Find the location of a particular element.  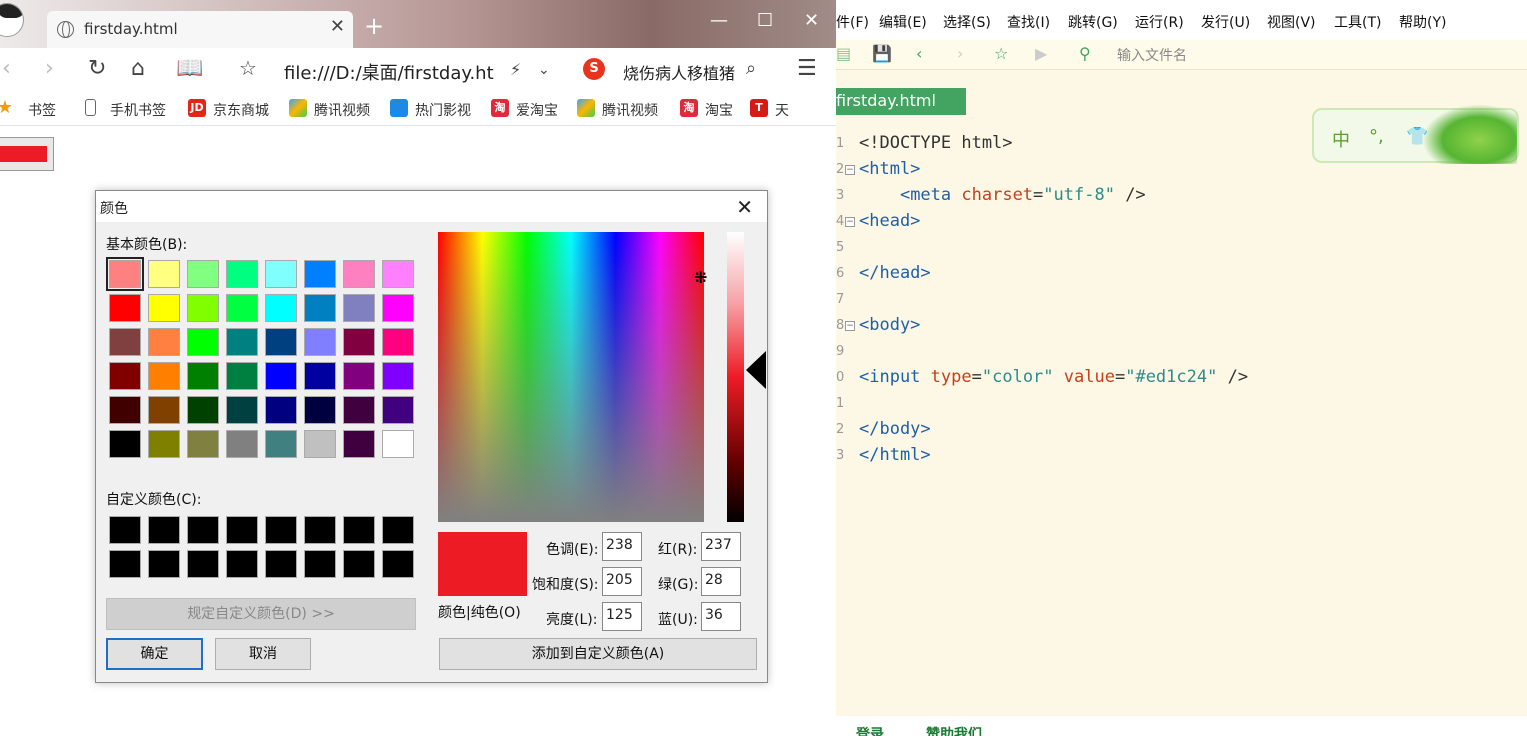

menu-help: 帮助(Y) is located at coordinates (1422, 22).